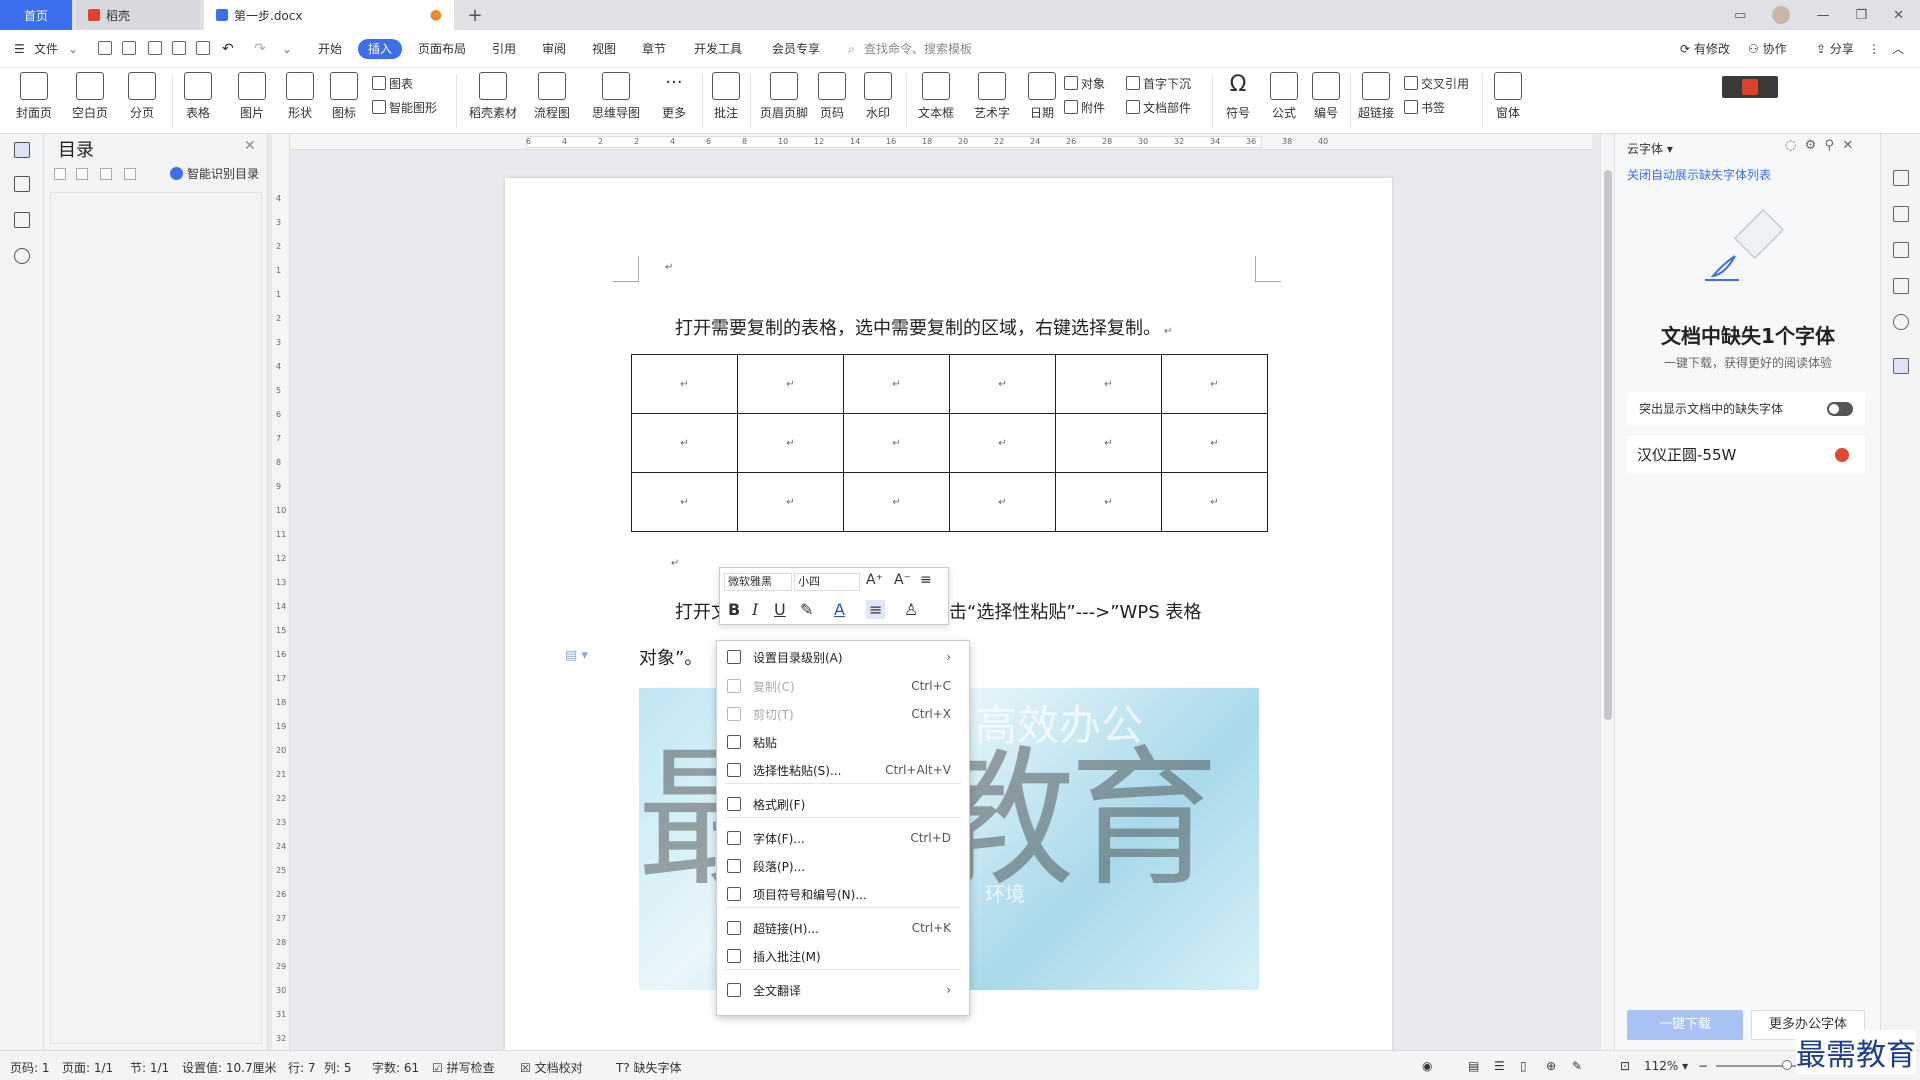 This screenshot has height=1080, width=1920. I want to click on status-pages: 页面: 1/1, so click(87, 1067).